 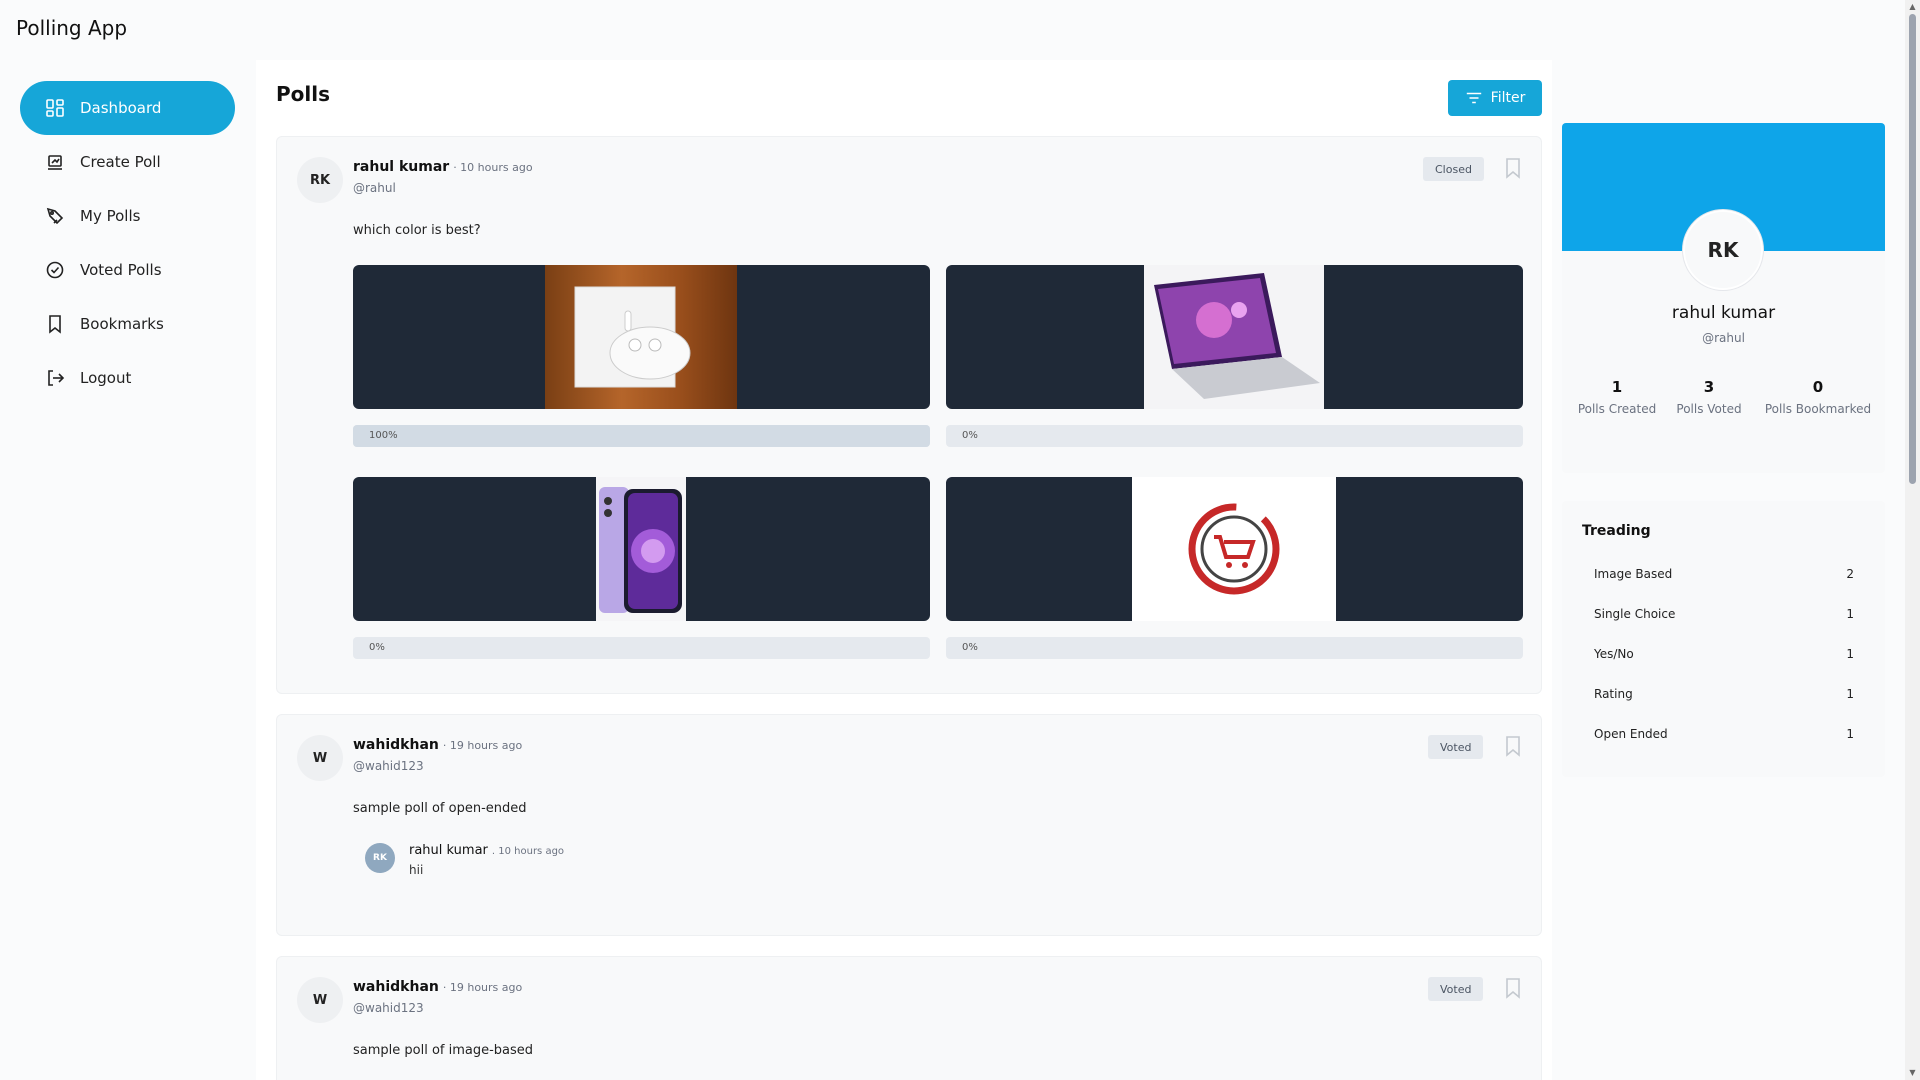 What do you see at coordinates (1633, 574) in the screenshot?
I see `trending-item-label: Image Based` at bounding box center [1633, 574].